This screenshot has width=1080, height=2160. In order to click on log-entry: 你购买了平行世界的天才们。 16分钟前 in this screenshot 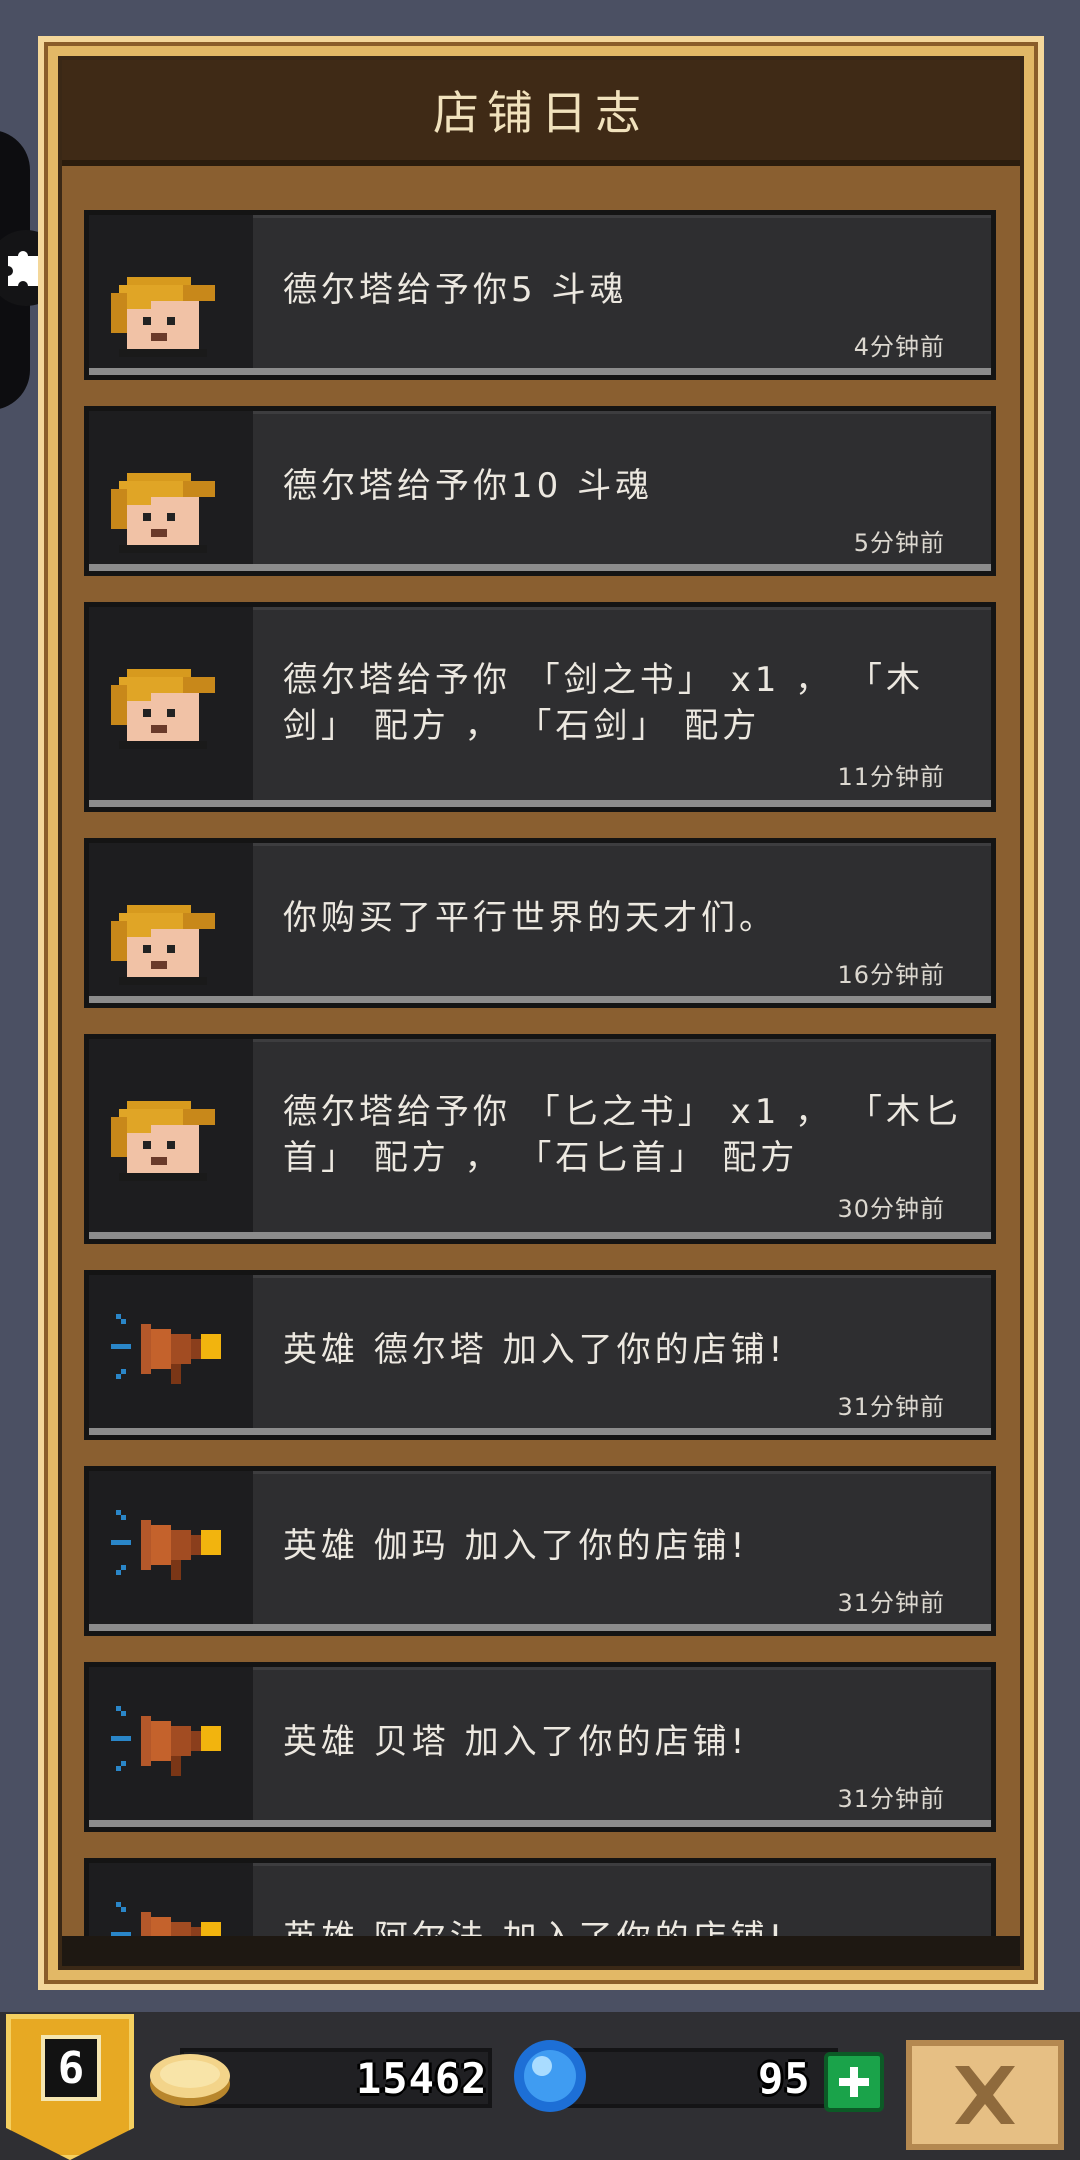, I will do `click(540, 923)`.